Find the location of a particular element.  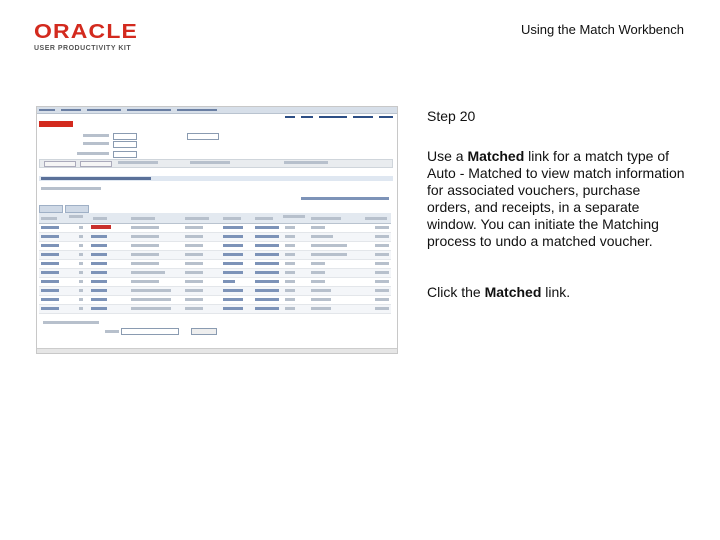

screenshot-scrollbar is located at coordinates (217, 350).